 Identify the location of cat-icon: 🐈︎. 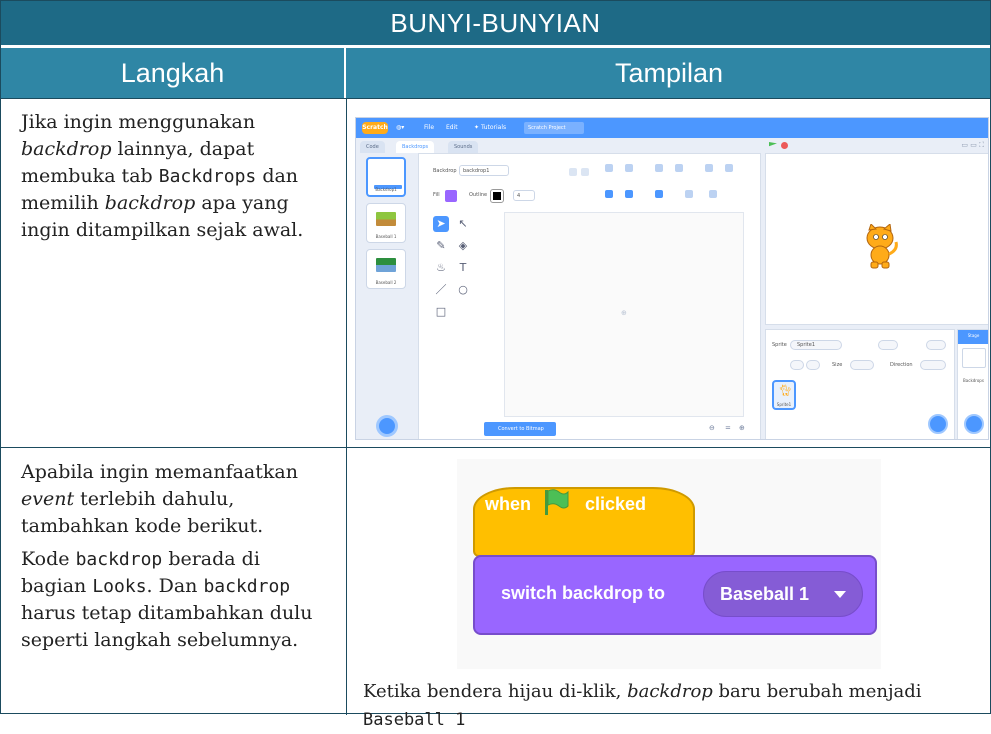
(785, 390).